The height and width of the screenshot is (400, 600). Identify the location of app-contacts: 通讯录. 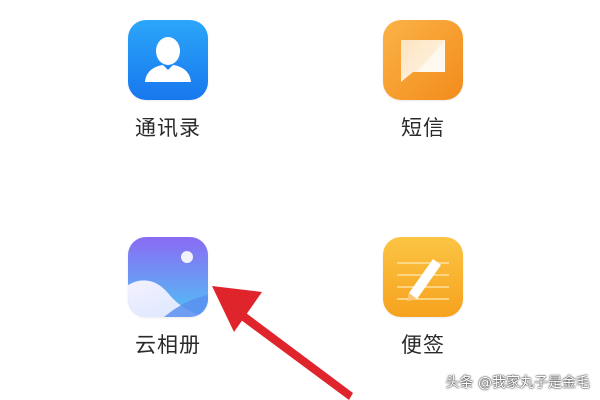
(168, 85).